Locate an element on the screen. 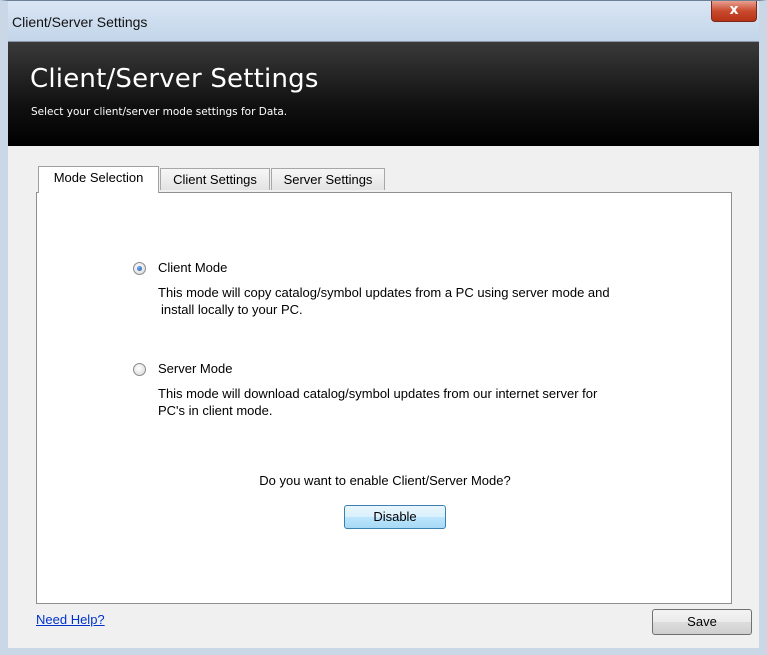 Image resolution: width=767 pixels, height=655 pixels. client-mode-radio is located at coordinates (139, 268).